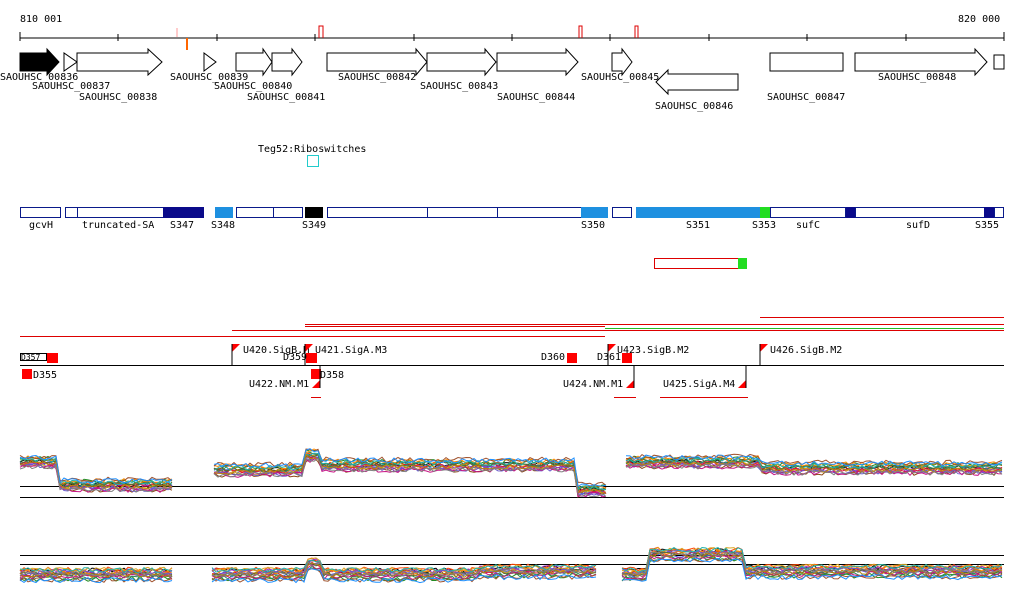  Describe the element at coordinates (253, 86) in the screenshot. I see `gene-label: SAOUHSC_00840` at that location.